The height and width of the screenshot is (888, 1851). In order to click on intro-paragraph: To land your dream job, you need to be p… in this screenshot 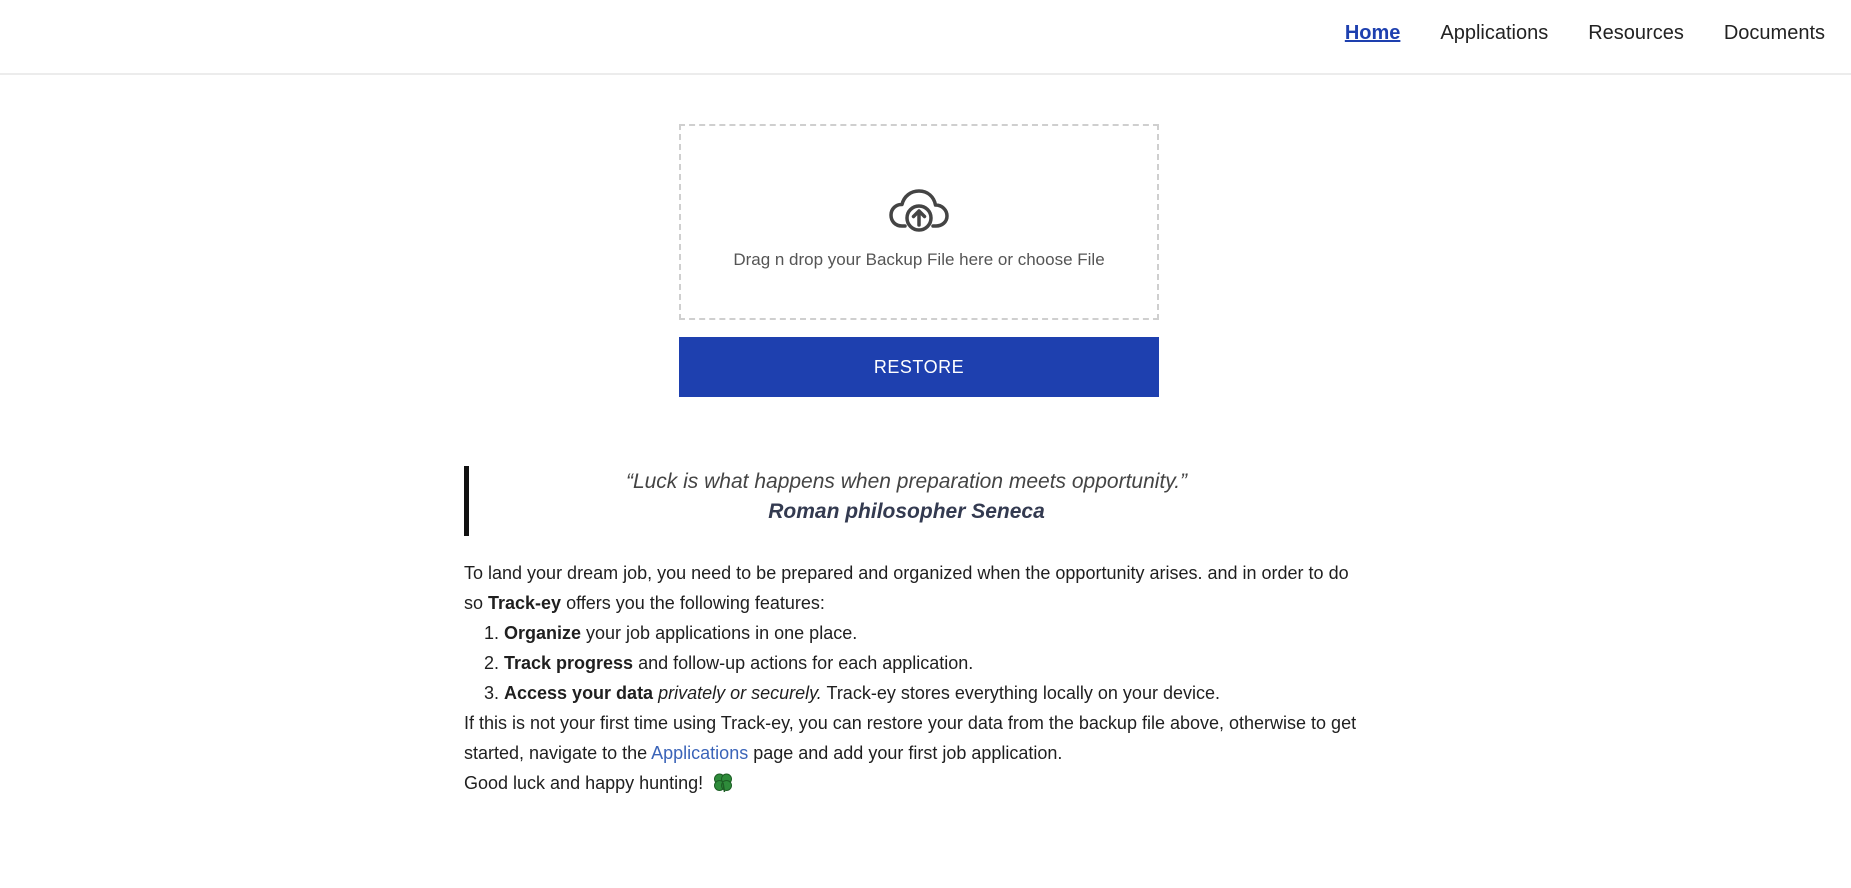, I will do `click(914, 588)`.